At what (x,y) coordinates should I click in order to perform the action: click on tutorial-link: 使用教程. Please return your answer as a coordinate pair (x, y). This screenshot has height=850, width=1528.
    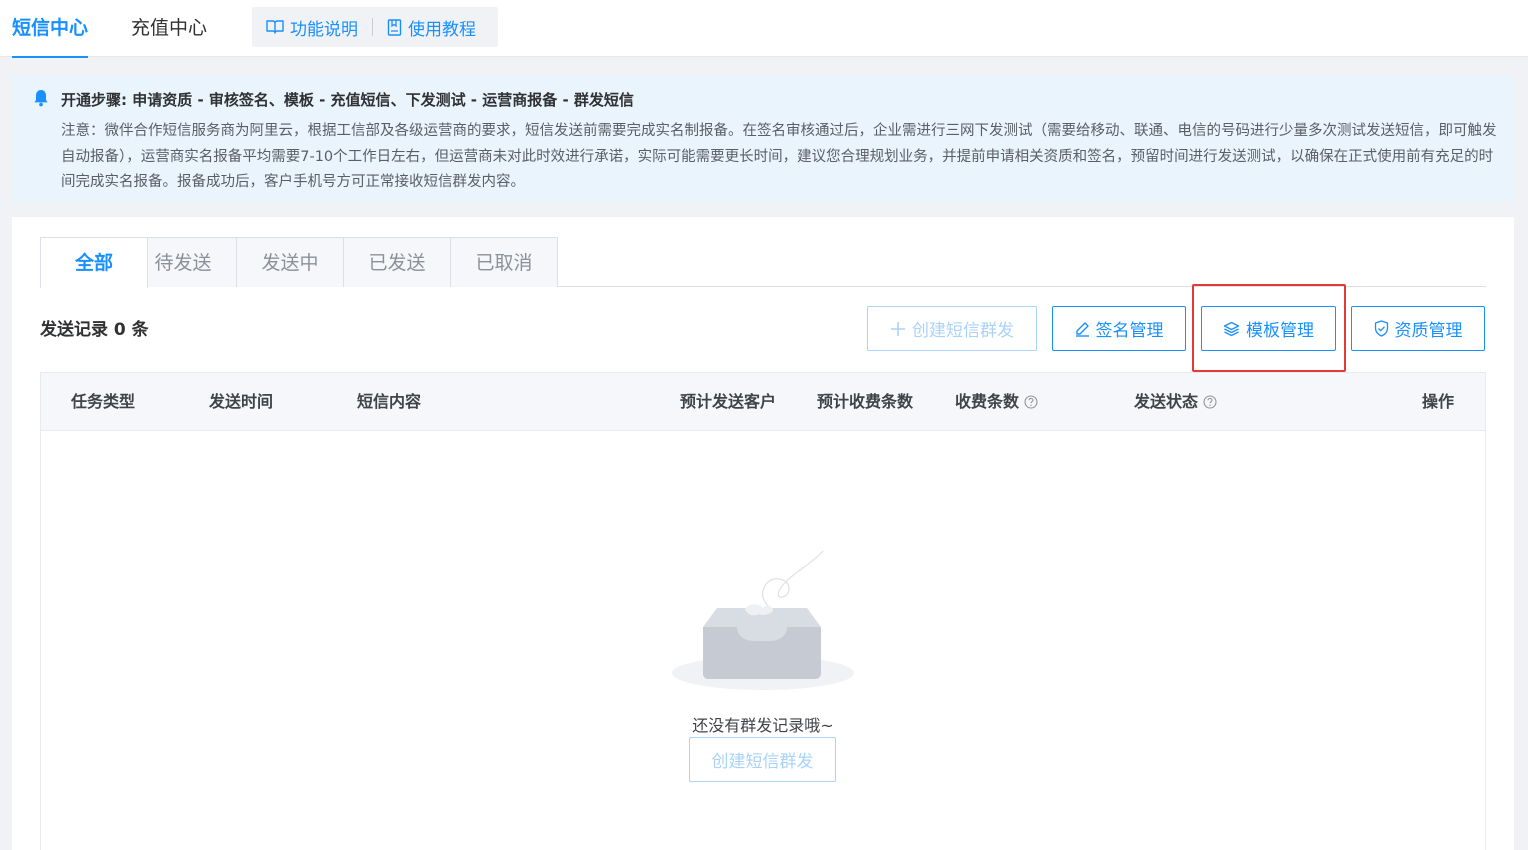
    Looking at the image, I should click on (431, 27).